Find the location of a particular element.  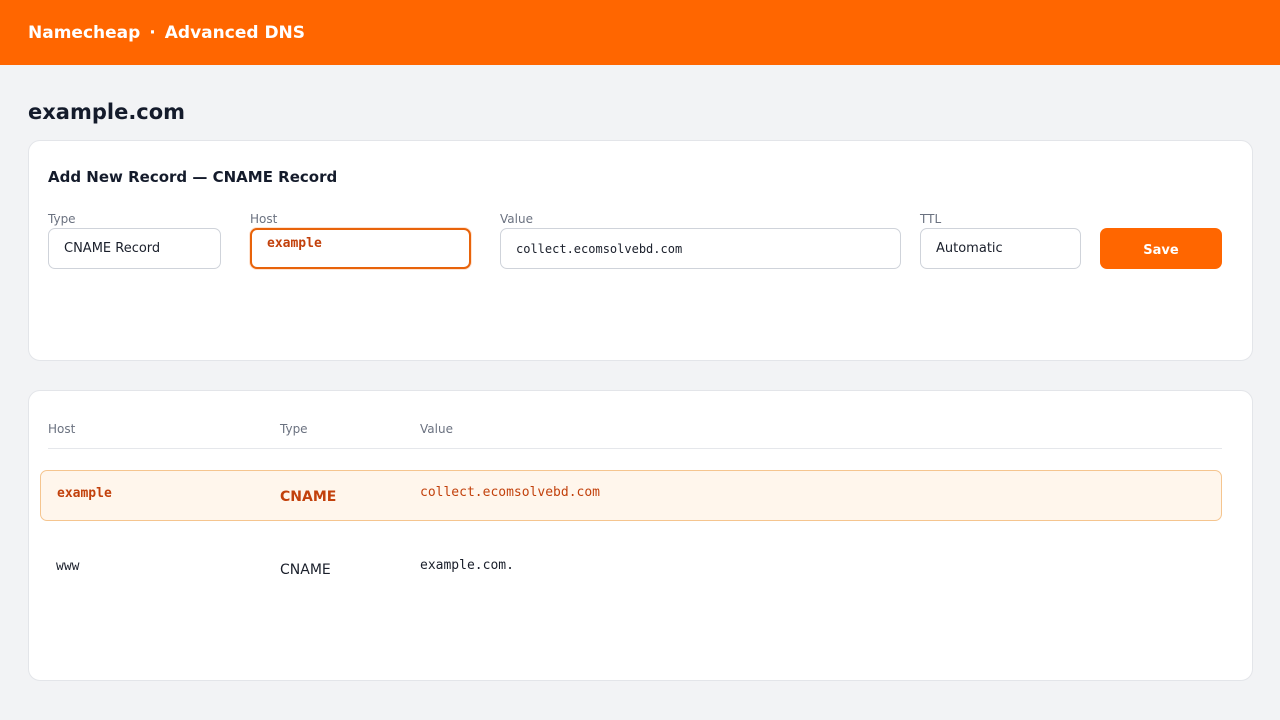

save-button: Save is located at coordinates (1161, 248).